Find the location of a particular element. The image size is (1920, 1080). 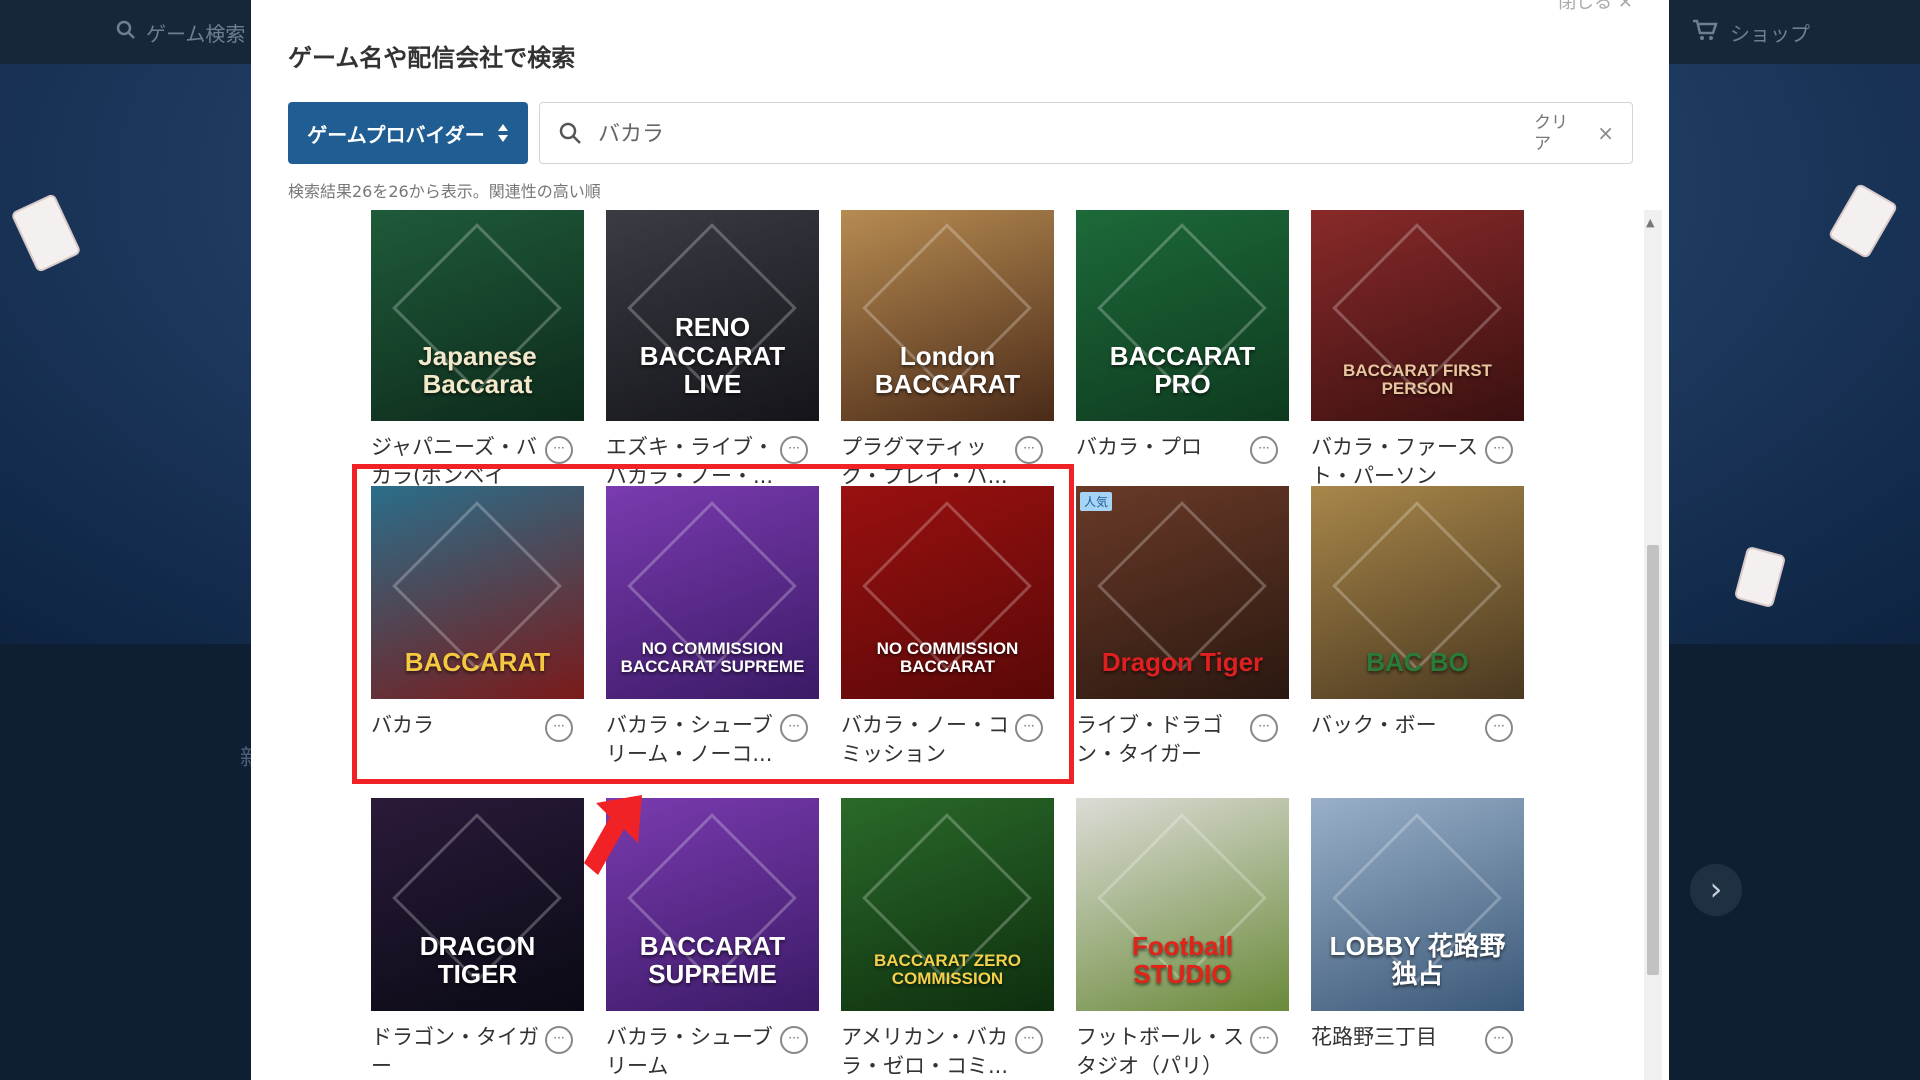

game-thumbnail-title: BACCARAT is located at coordinates (477, 662).